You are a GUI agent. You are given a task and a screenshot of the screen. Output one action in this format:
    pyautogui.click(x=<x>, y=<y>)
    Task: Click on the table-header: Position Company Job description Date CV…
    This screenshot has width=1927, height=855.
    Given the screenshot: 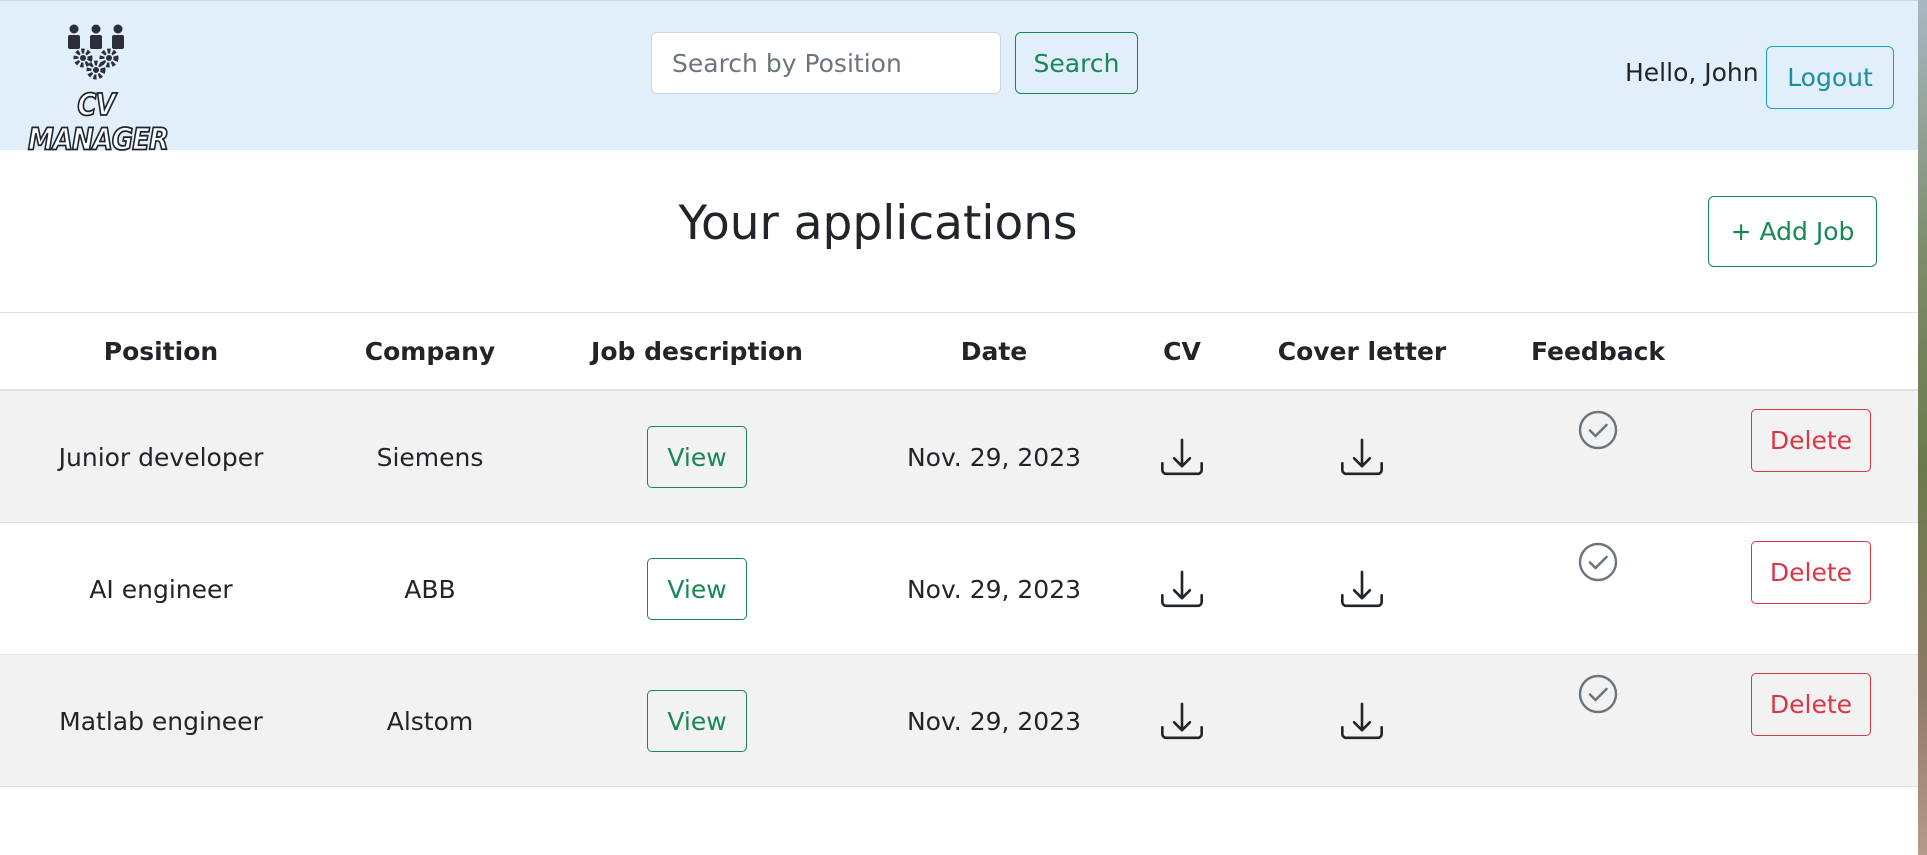 What is the action you would take?
    pyautogui.click(x=959, y=352)
    